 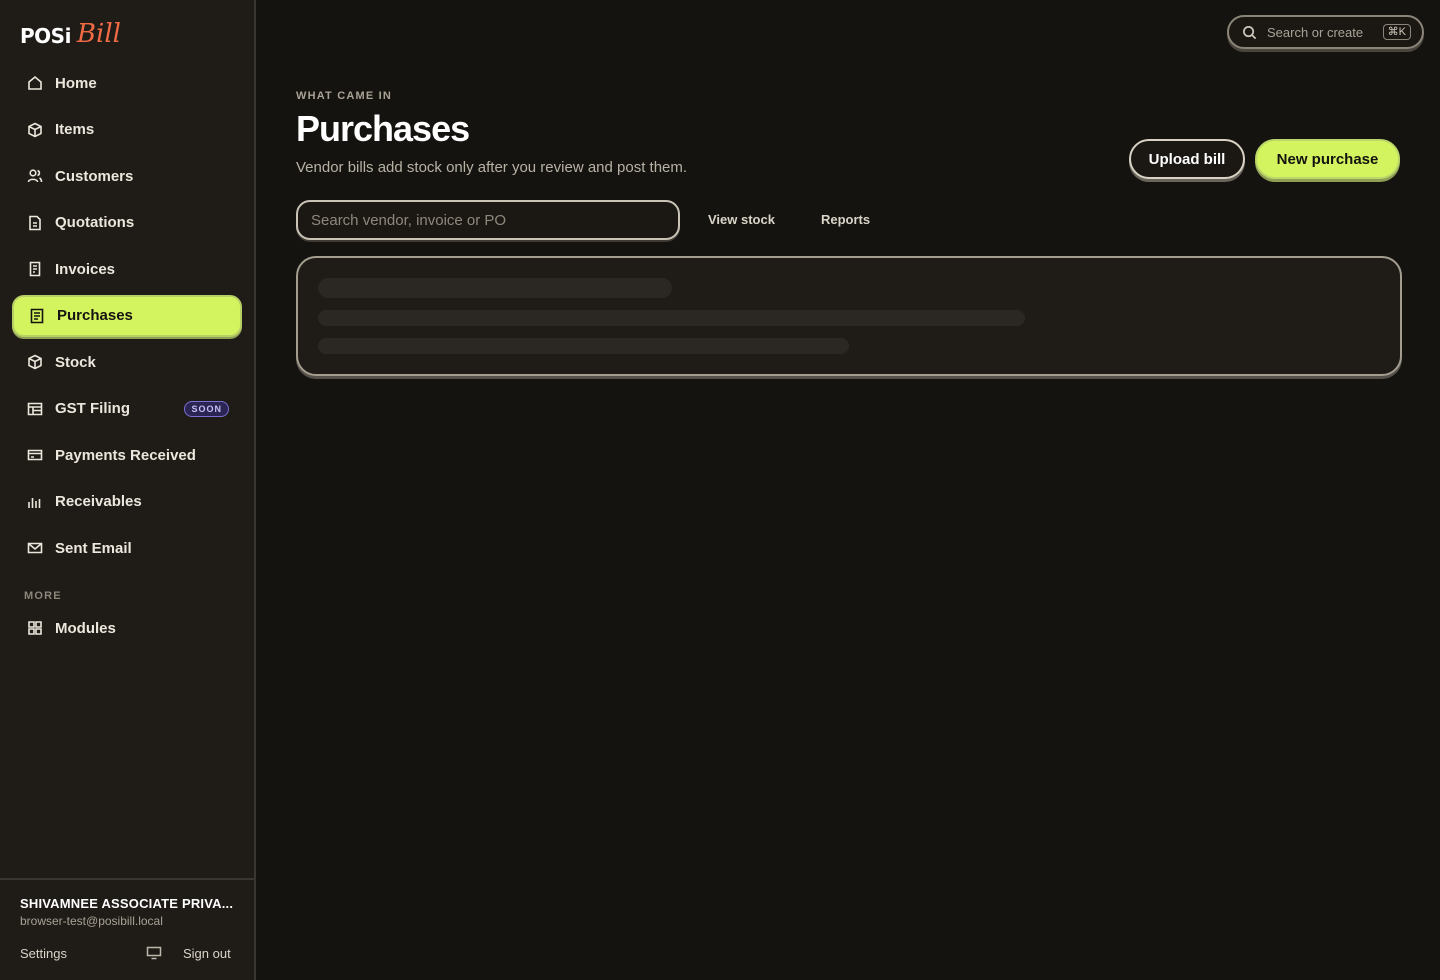 I want to click on logo-text-posi: POSi, so click(x=45, y=36).